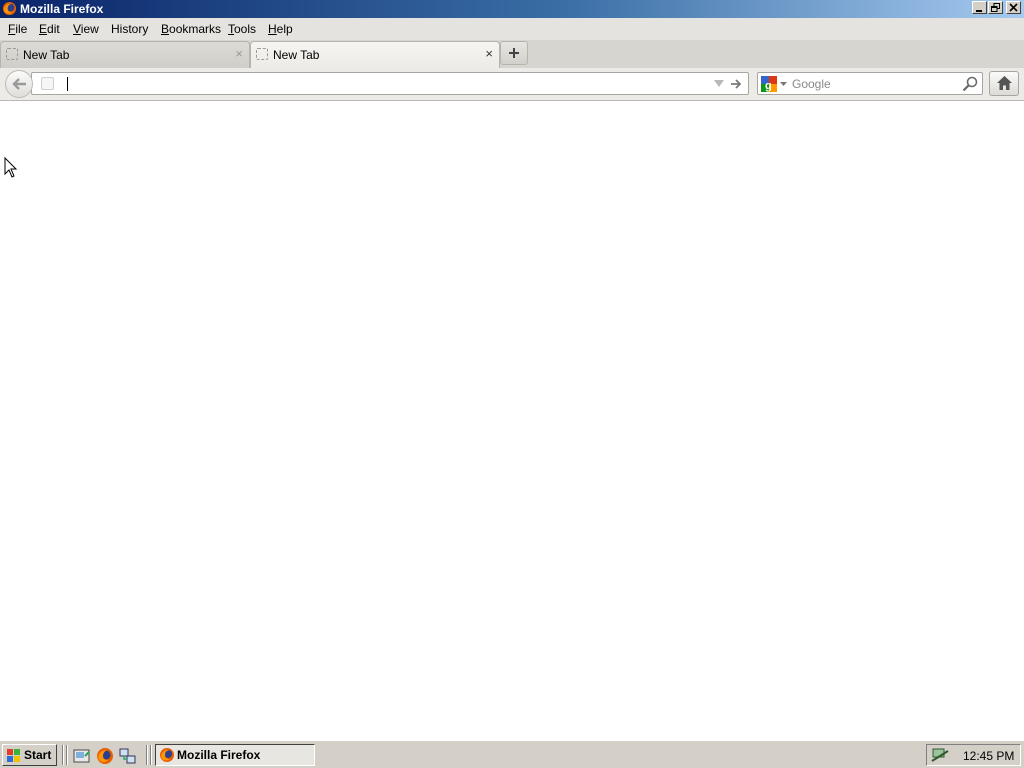 This screenshot has height=768, width=1024. What do you see at coordinates (11, 167) in the screenshot?
I see `mouse-pointer-icon` at bounding box center [11, 167].